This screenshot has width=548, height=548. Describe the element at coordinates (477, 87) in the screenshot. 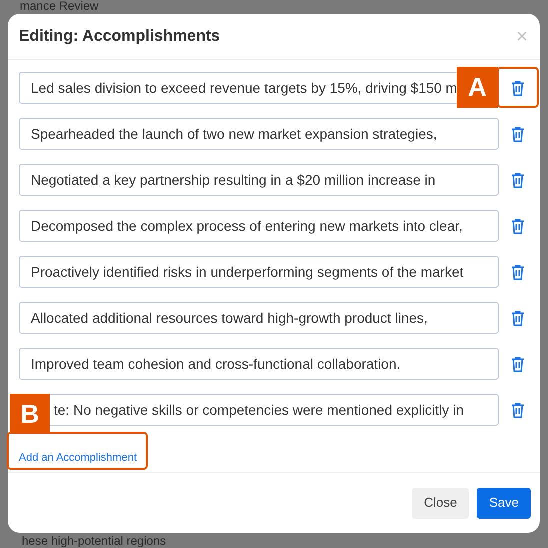

I see `callout-tooltip: A` at that location.